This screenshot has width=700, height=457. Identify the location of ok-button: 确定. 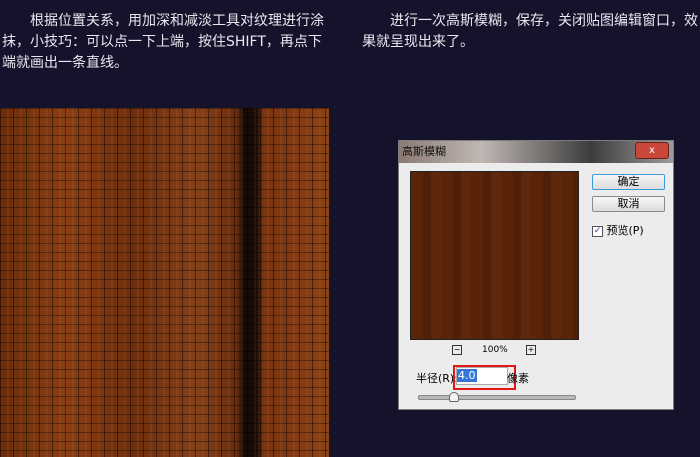
(628, 182).